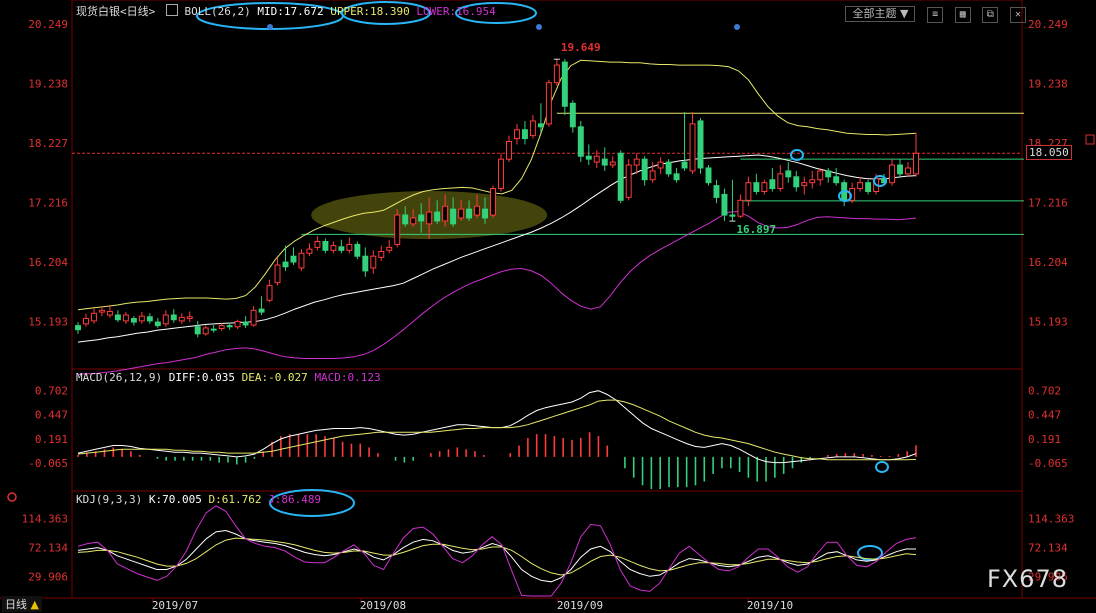 The image size is (1096, 613). Describe the element at coordinates (16, 604) in the screenshot. I see `period-label: 日线` at that location.